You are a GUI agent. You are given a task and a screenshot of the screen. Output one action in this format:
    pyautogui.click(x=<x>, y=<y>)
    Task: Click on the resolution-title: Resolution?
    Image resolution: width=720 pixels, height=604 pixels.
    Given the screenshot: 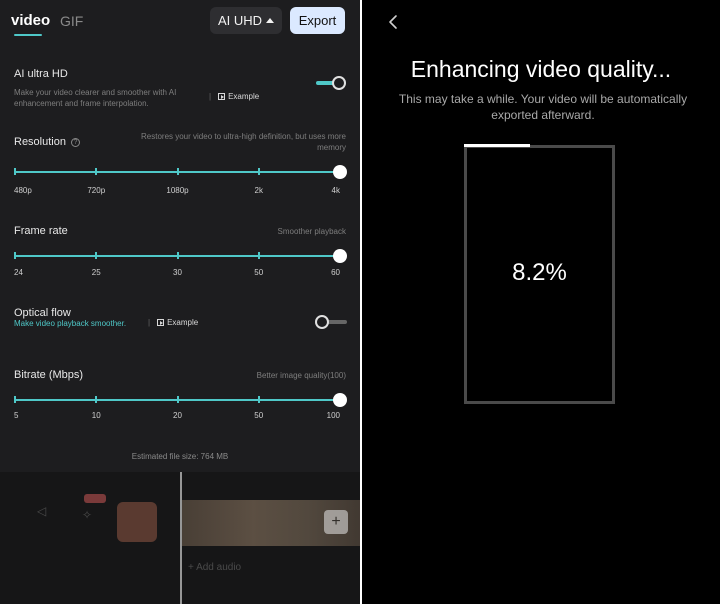 What is the action you would take?
    pyautogui.click(x=47, y=142)
    